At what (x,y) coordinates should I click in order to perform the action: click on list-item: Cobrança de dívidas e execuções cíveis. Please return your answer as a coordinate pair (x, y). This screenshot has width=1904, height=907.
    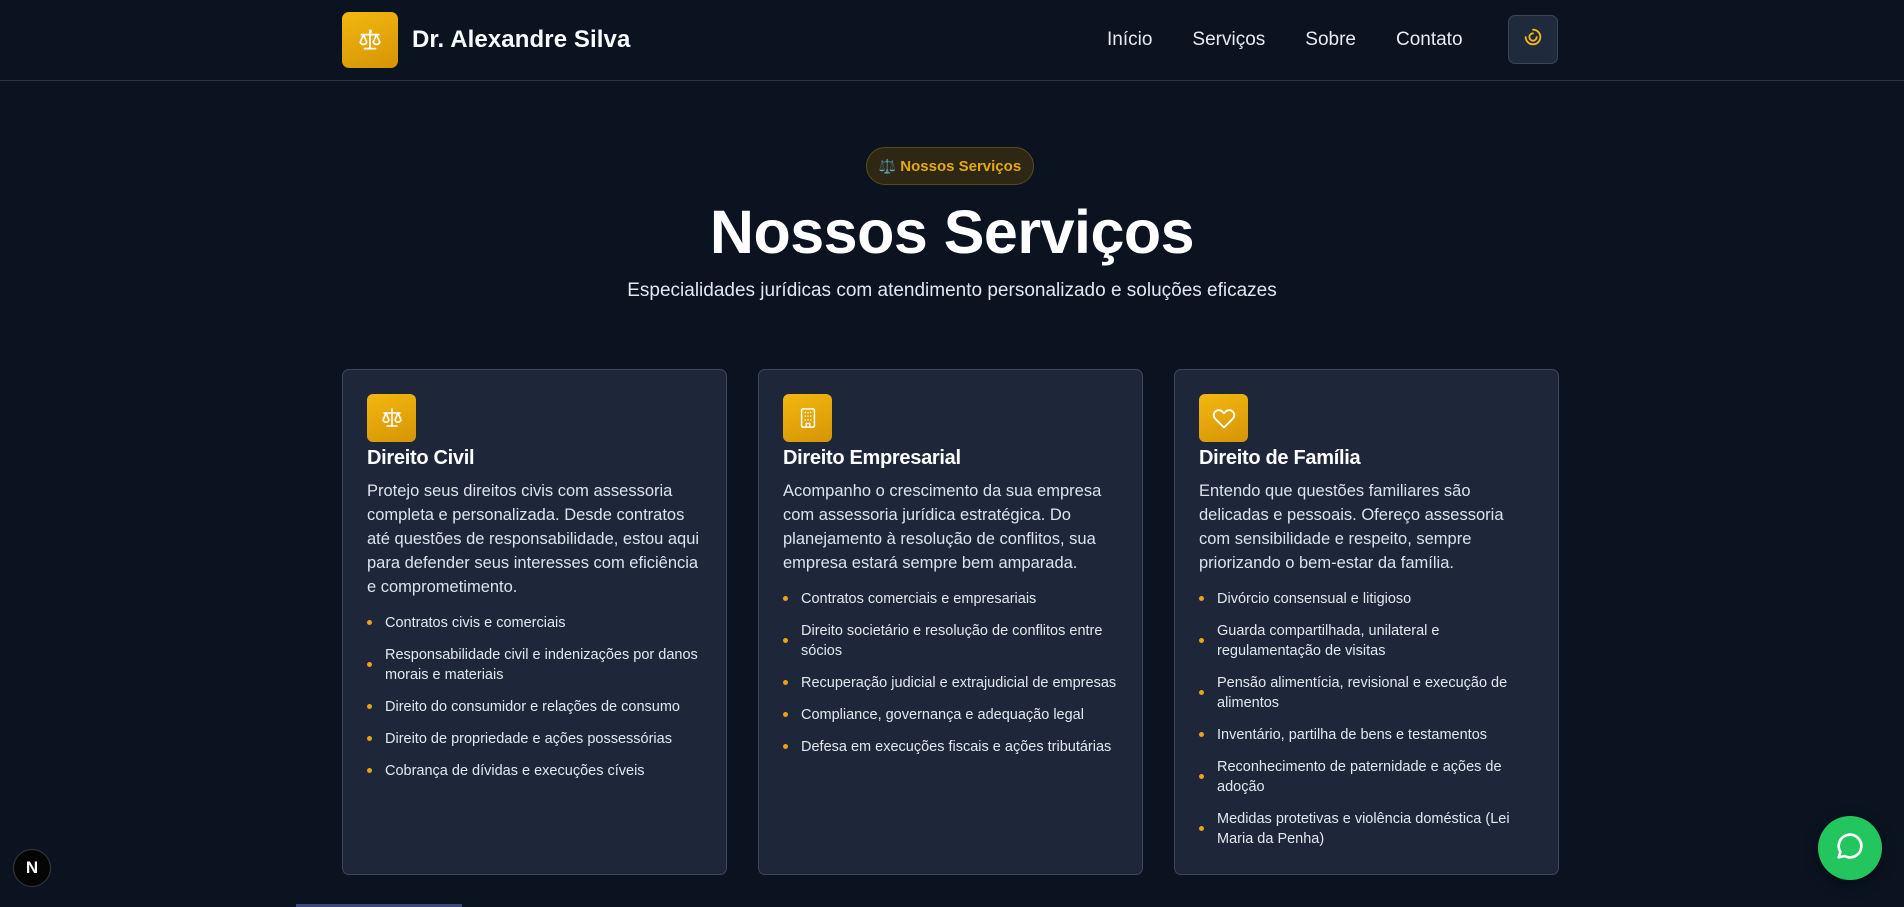
    Looking at the image, I should click on (534, 771).